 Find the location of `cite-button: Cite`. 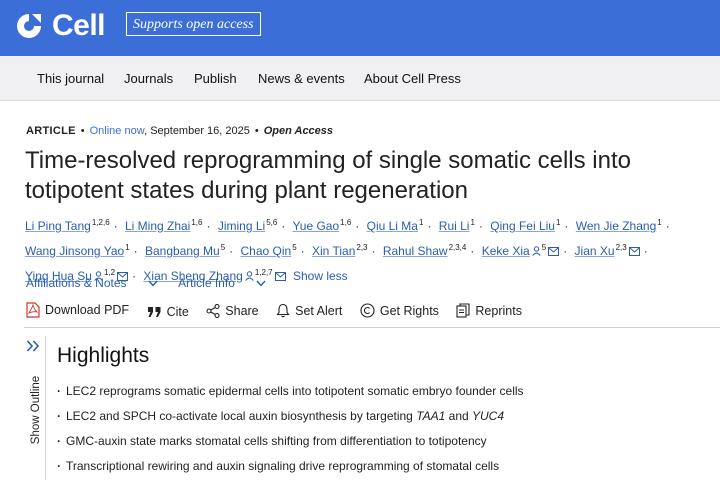

cite-button: Cite is located at coordinates (168, 312).